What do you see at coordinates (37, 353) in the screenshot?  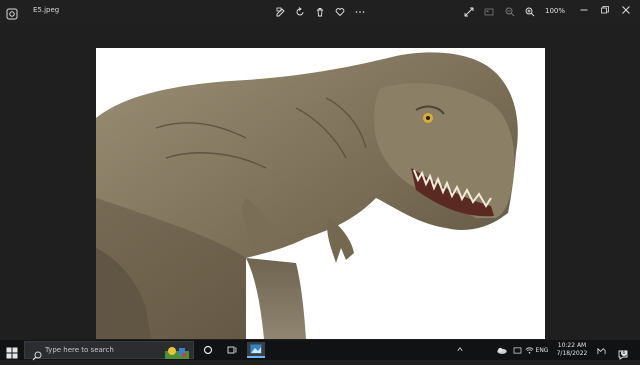 I see `search-icon` at bounding box center [37, 353].